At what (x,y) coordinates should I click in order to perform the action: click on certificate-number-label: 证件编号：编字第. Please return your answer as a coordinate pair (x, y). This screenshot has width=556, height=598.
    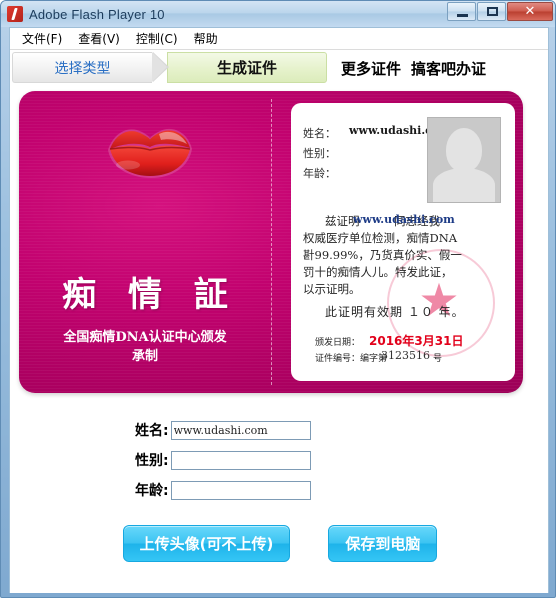
    Looking at the image, I should click on (351, 359).